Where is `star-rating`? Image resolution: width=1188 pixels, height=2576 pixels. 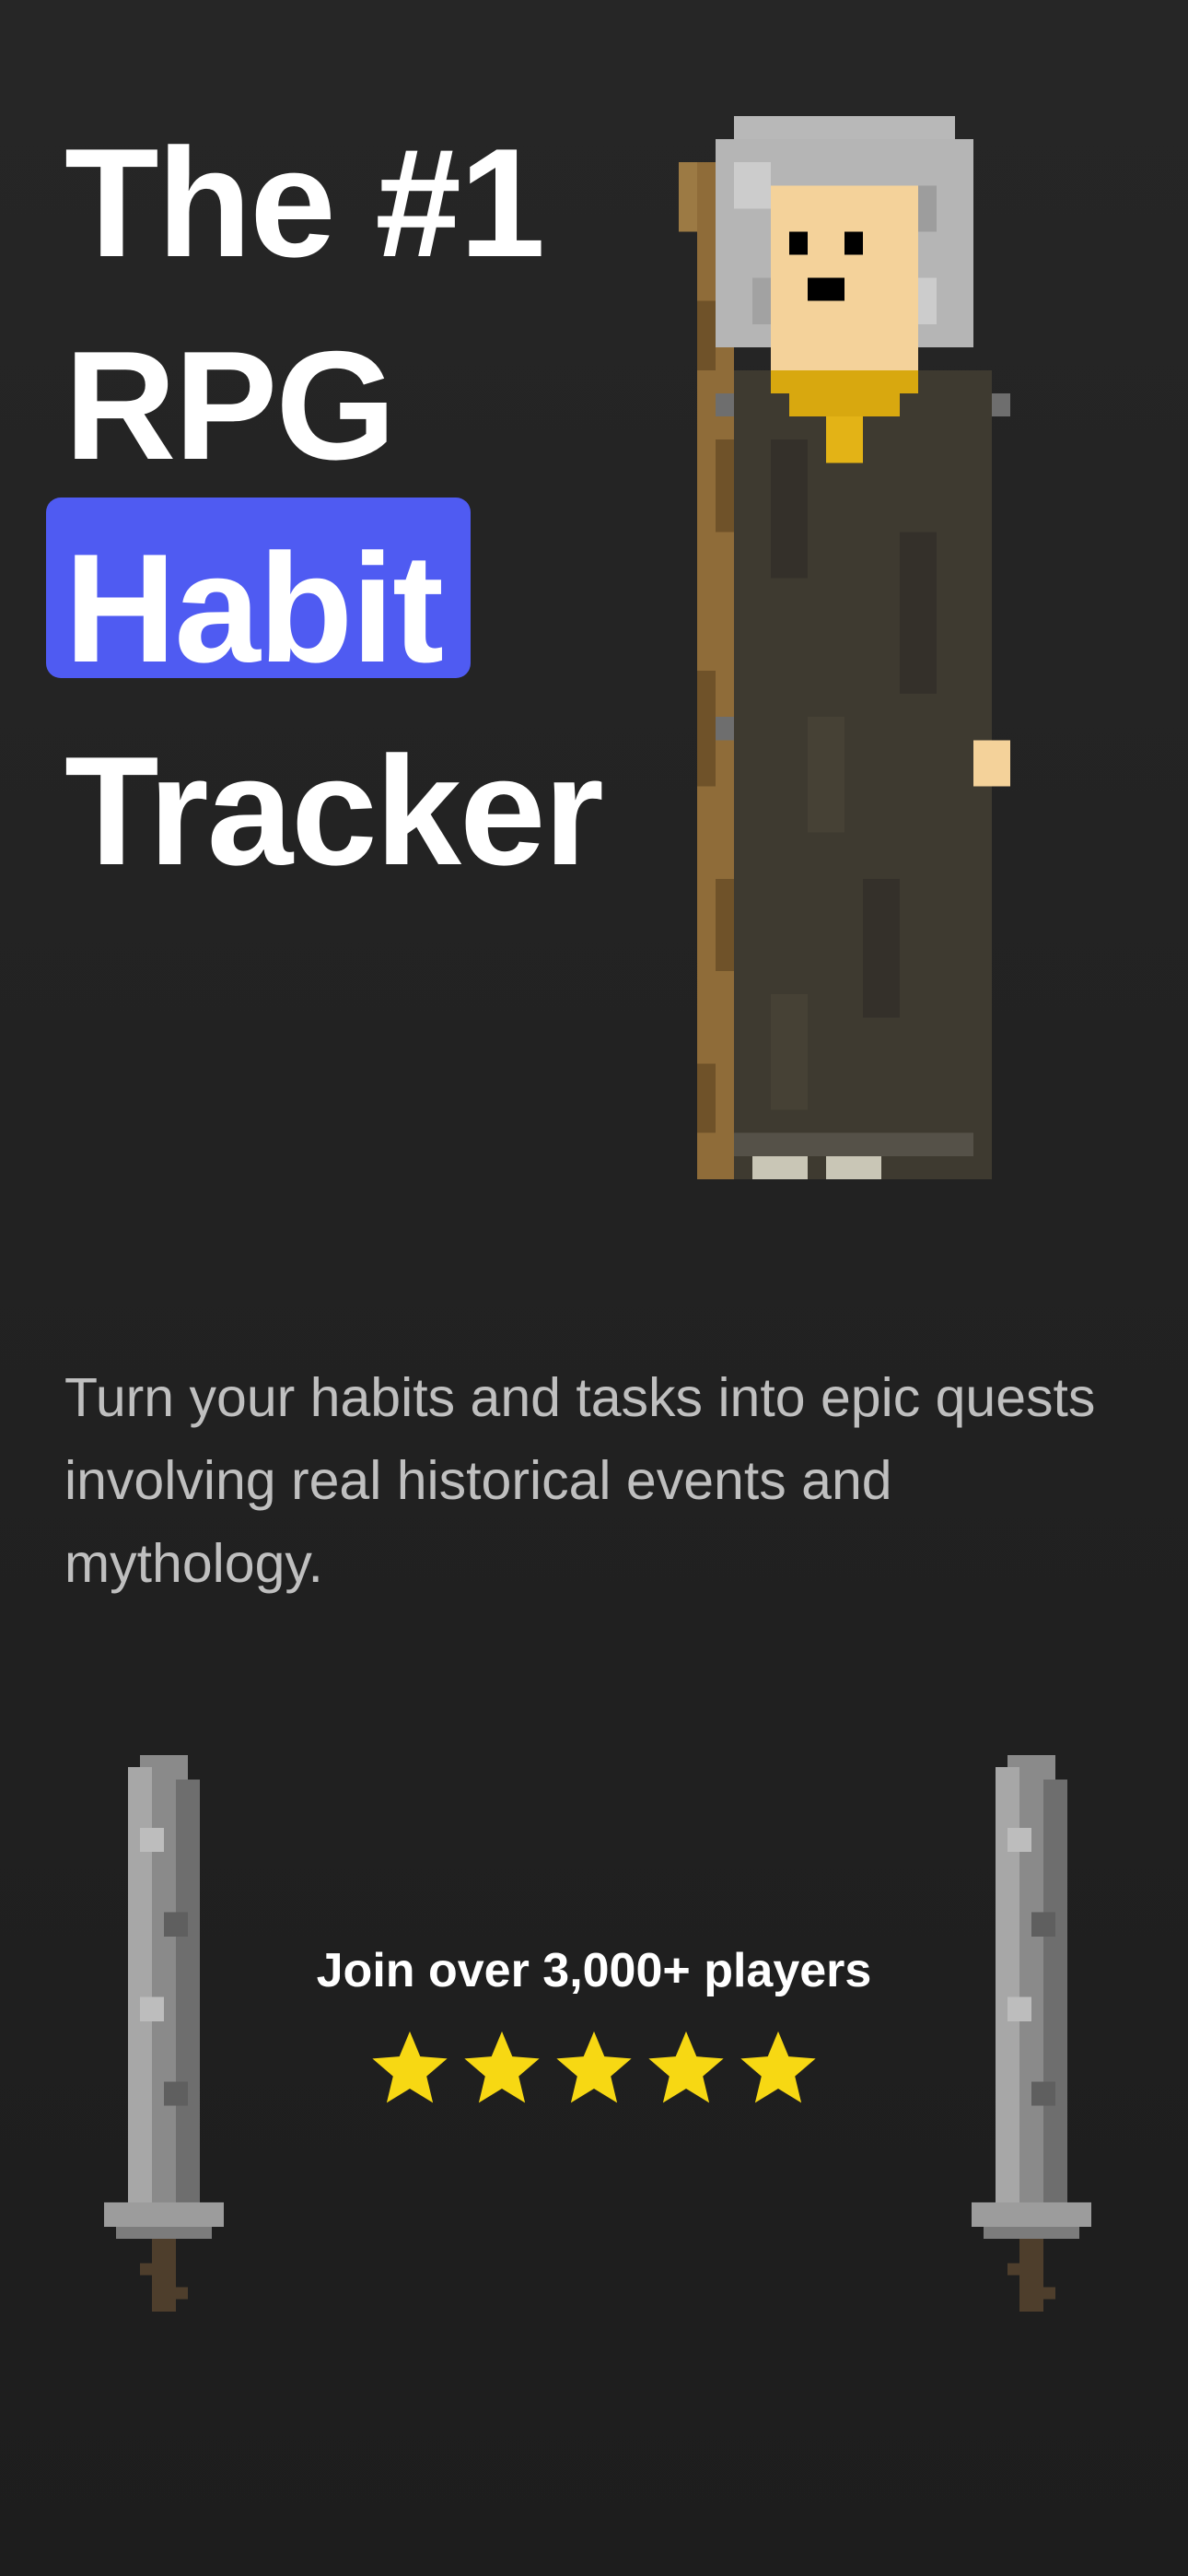
star-rating is located at coordinates (594, 2067).